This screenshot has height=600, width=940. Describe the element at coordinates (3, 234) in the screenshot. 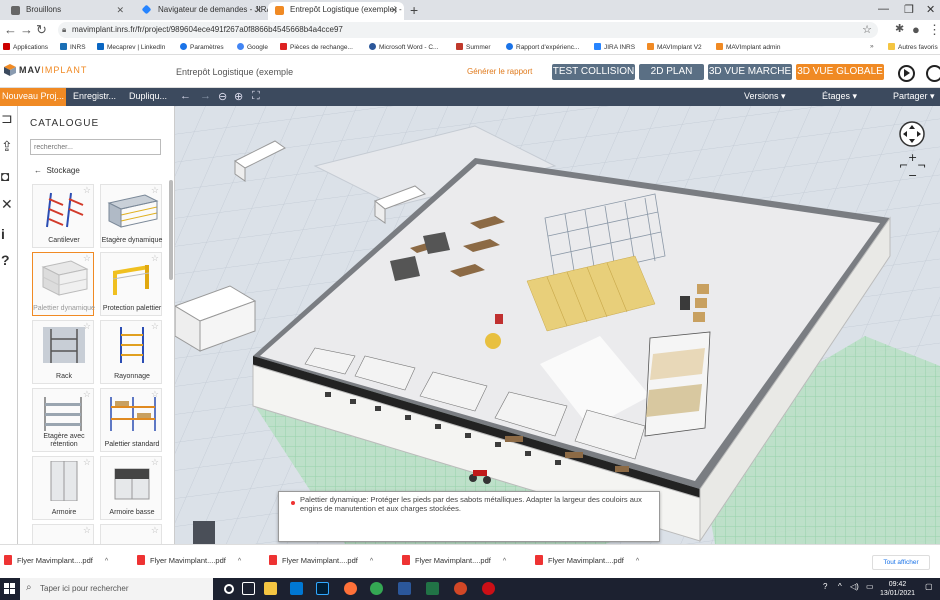

I see `info-icon: i` at that location.